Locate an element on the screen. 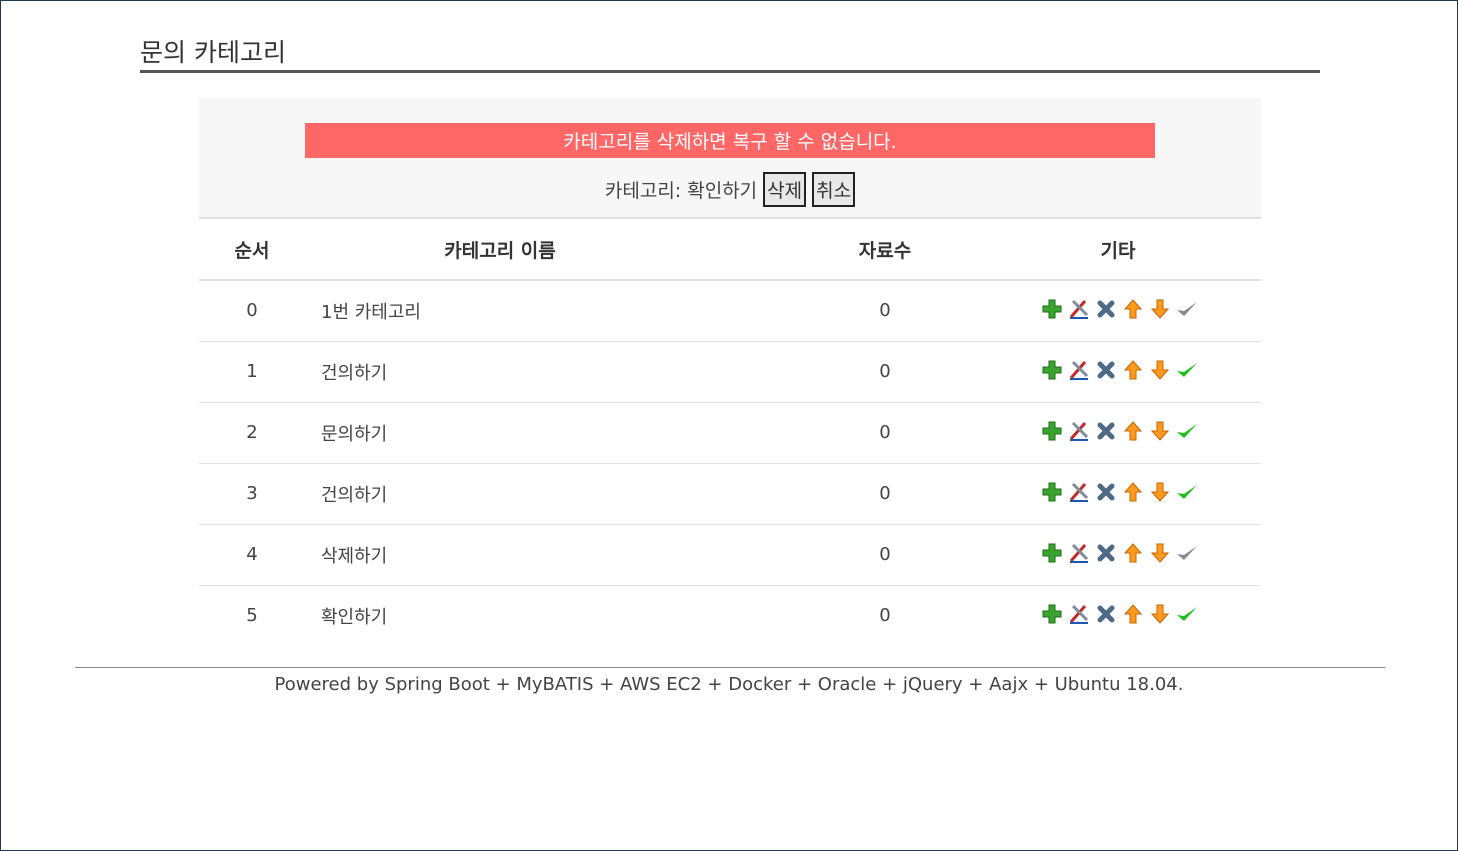 The width and height of the screenshot is (1458, 851). row-order: 1 is located at coordinates (252, 372).